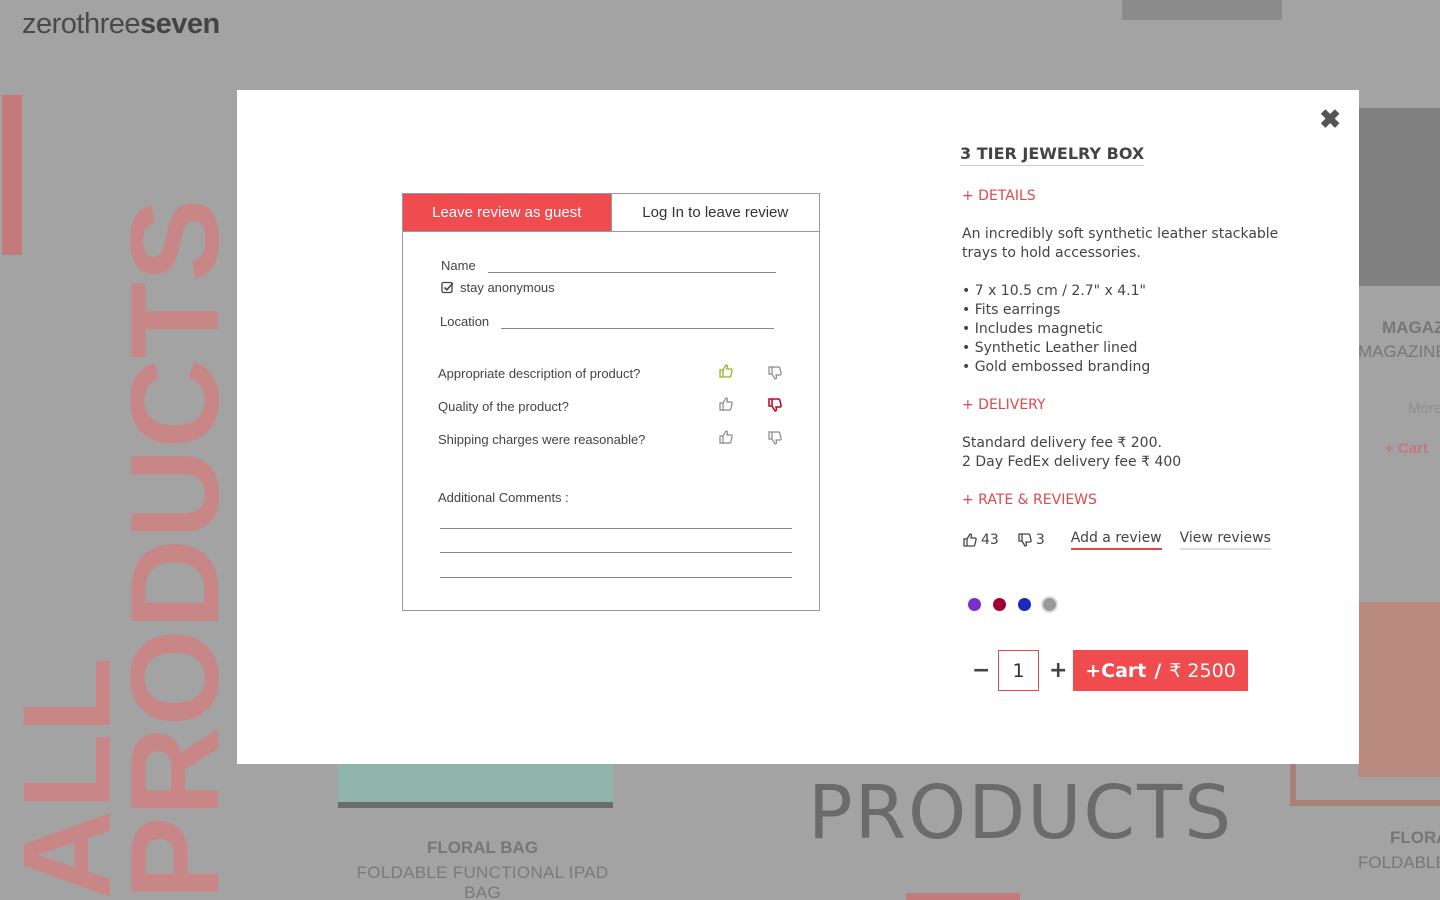 Image resolution: width=1440 pixels, height=900 pixels. Describe the element at coordinates (1330, 119) in the screenshot. I see `close-icon: ✖` at that location.